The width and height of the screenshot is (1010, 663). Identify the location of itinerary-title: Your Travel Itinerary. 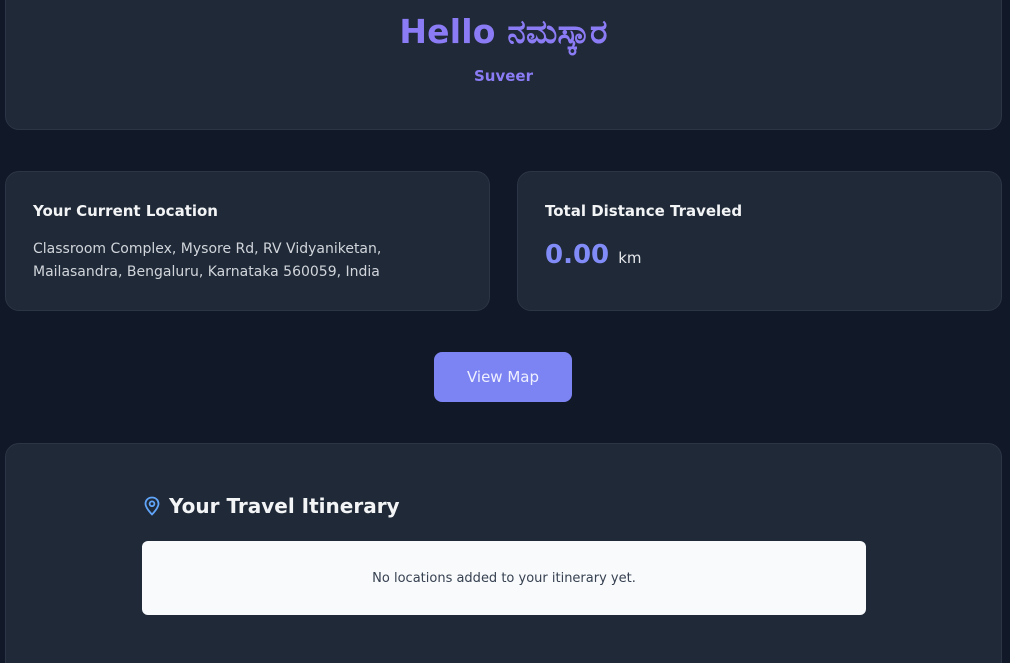
(284, 506).